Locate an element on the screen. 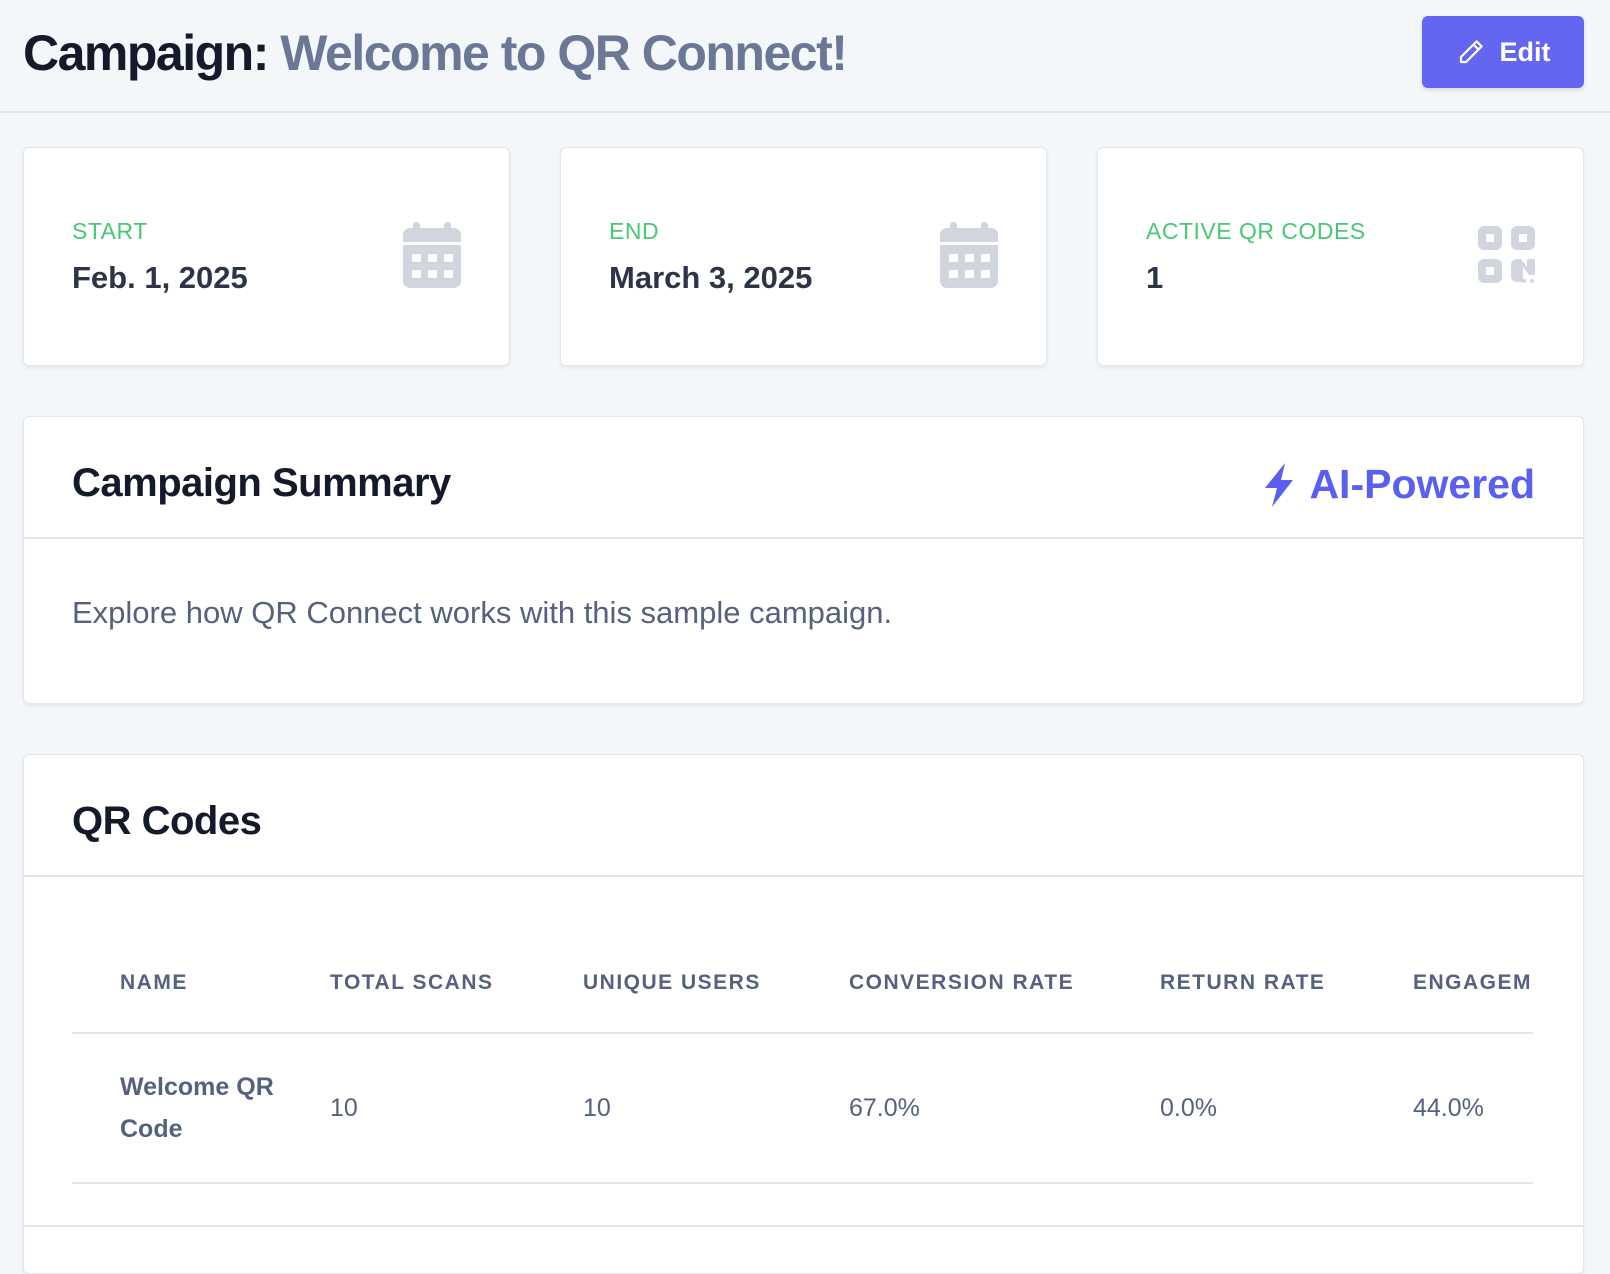 This screenshot has width=1610, height=1274. cell-conversion-rate: 67.0% is located at coordinates (956, 1108).